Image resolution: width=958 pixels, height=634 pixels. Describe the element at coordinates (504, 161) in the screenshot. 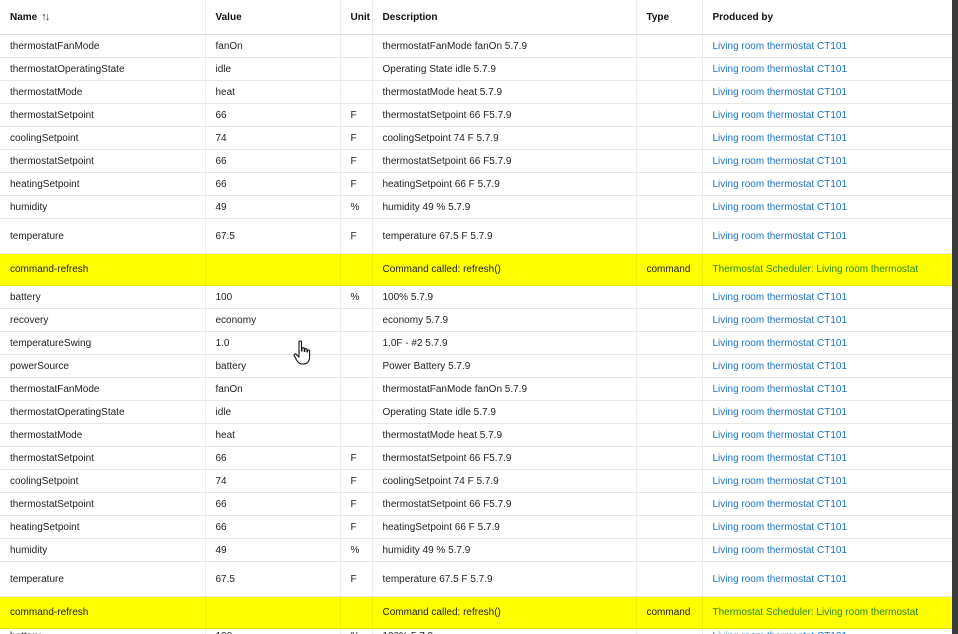

I see `cell-description: thermostatSetpoint 66 F5.7.9` at that location.